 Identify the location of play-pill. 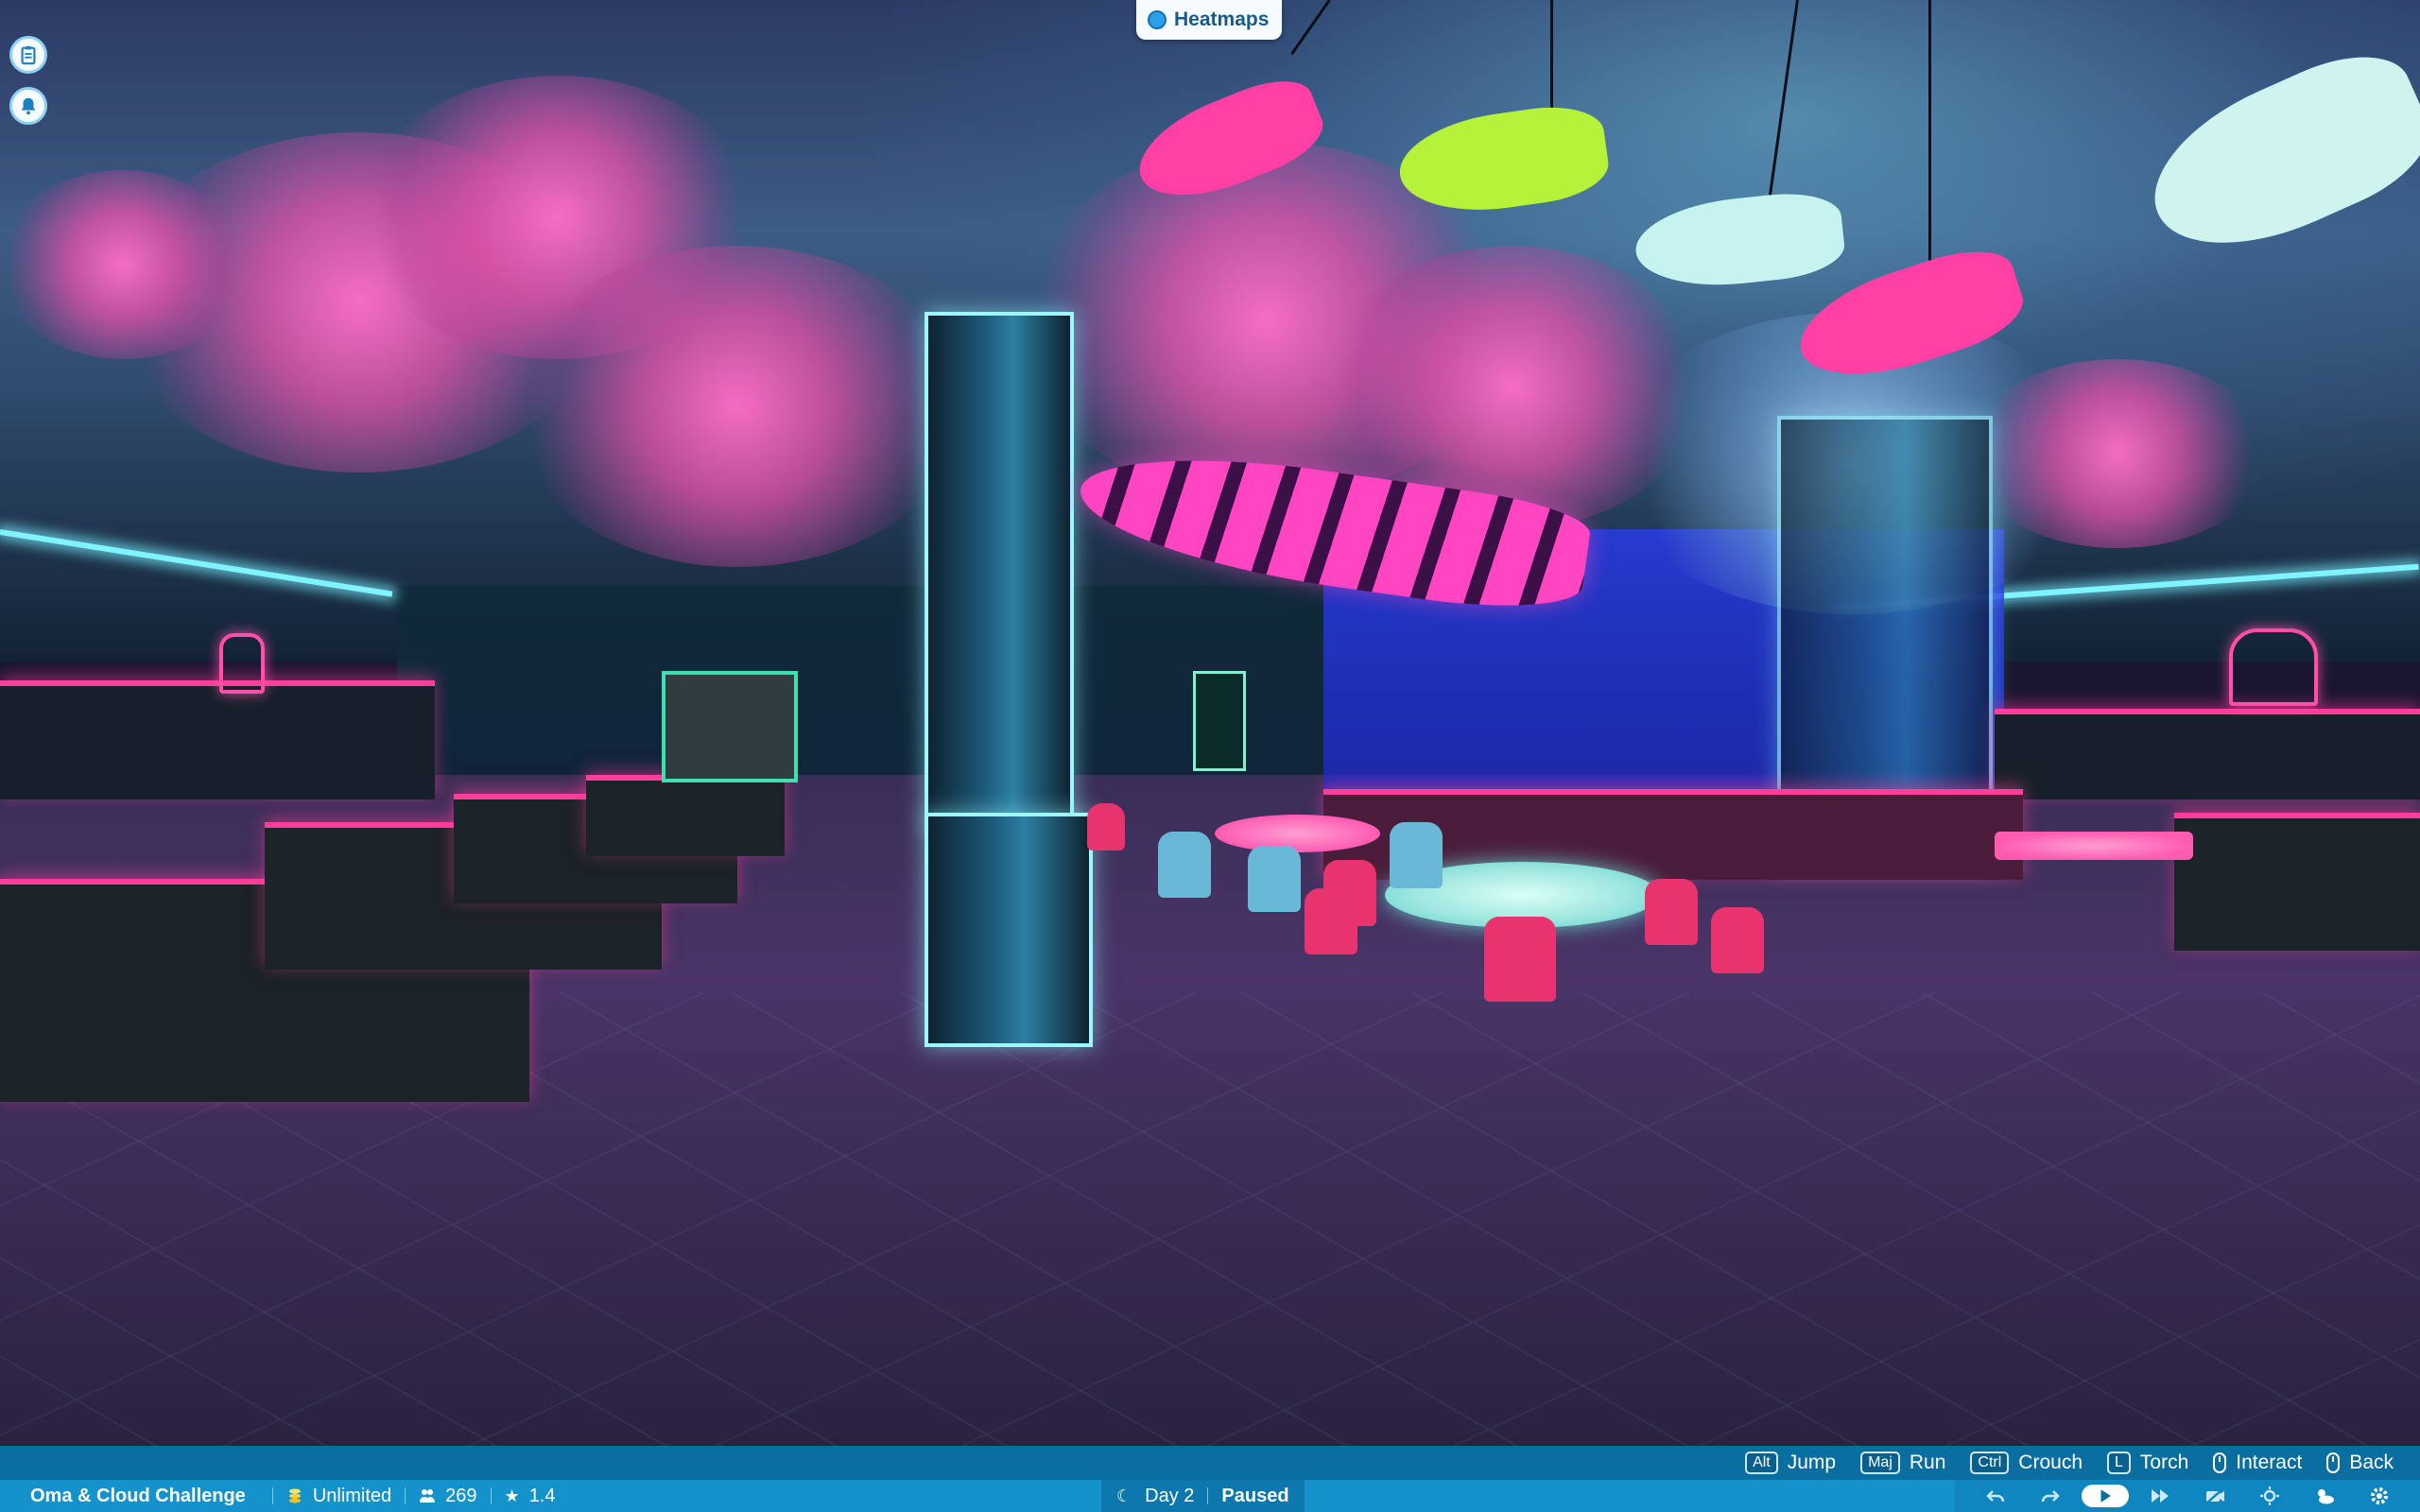
(2105, 1496).